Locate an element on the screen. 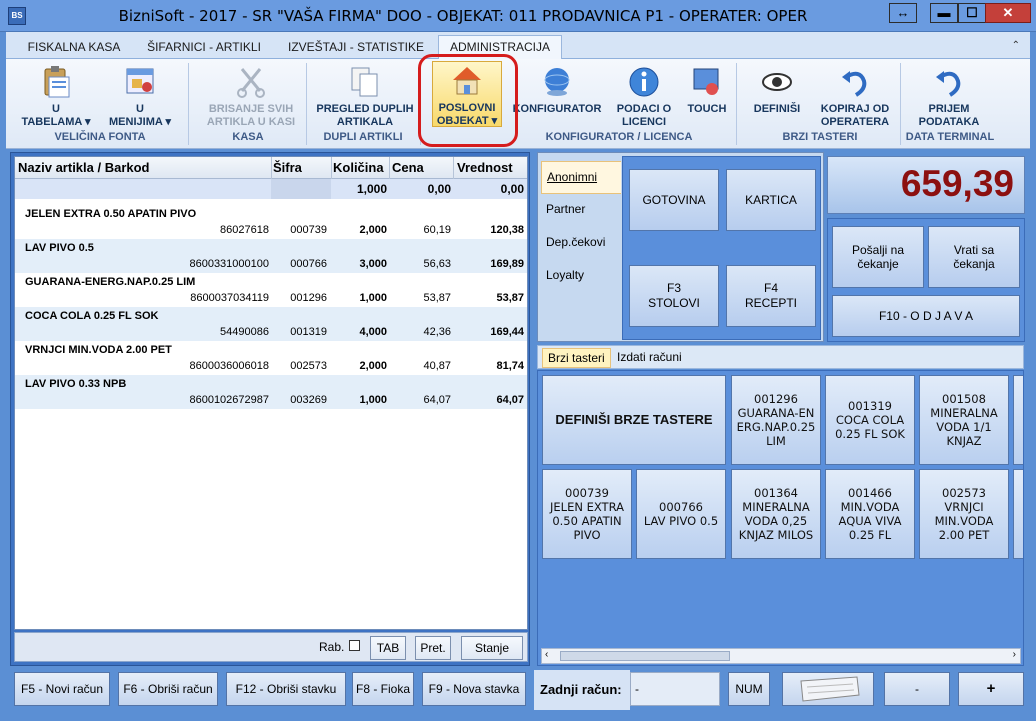 The height and width of the screenshot is (721, 1036). copy-from-operator-label: KOPIRAJ OD OPERATERA is located at coordinates (855, 115).